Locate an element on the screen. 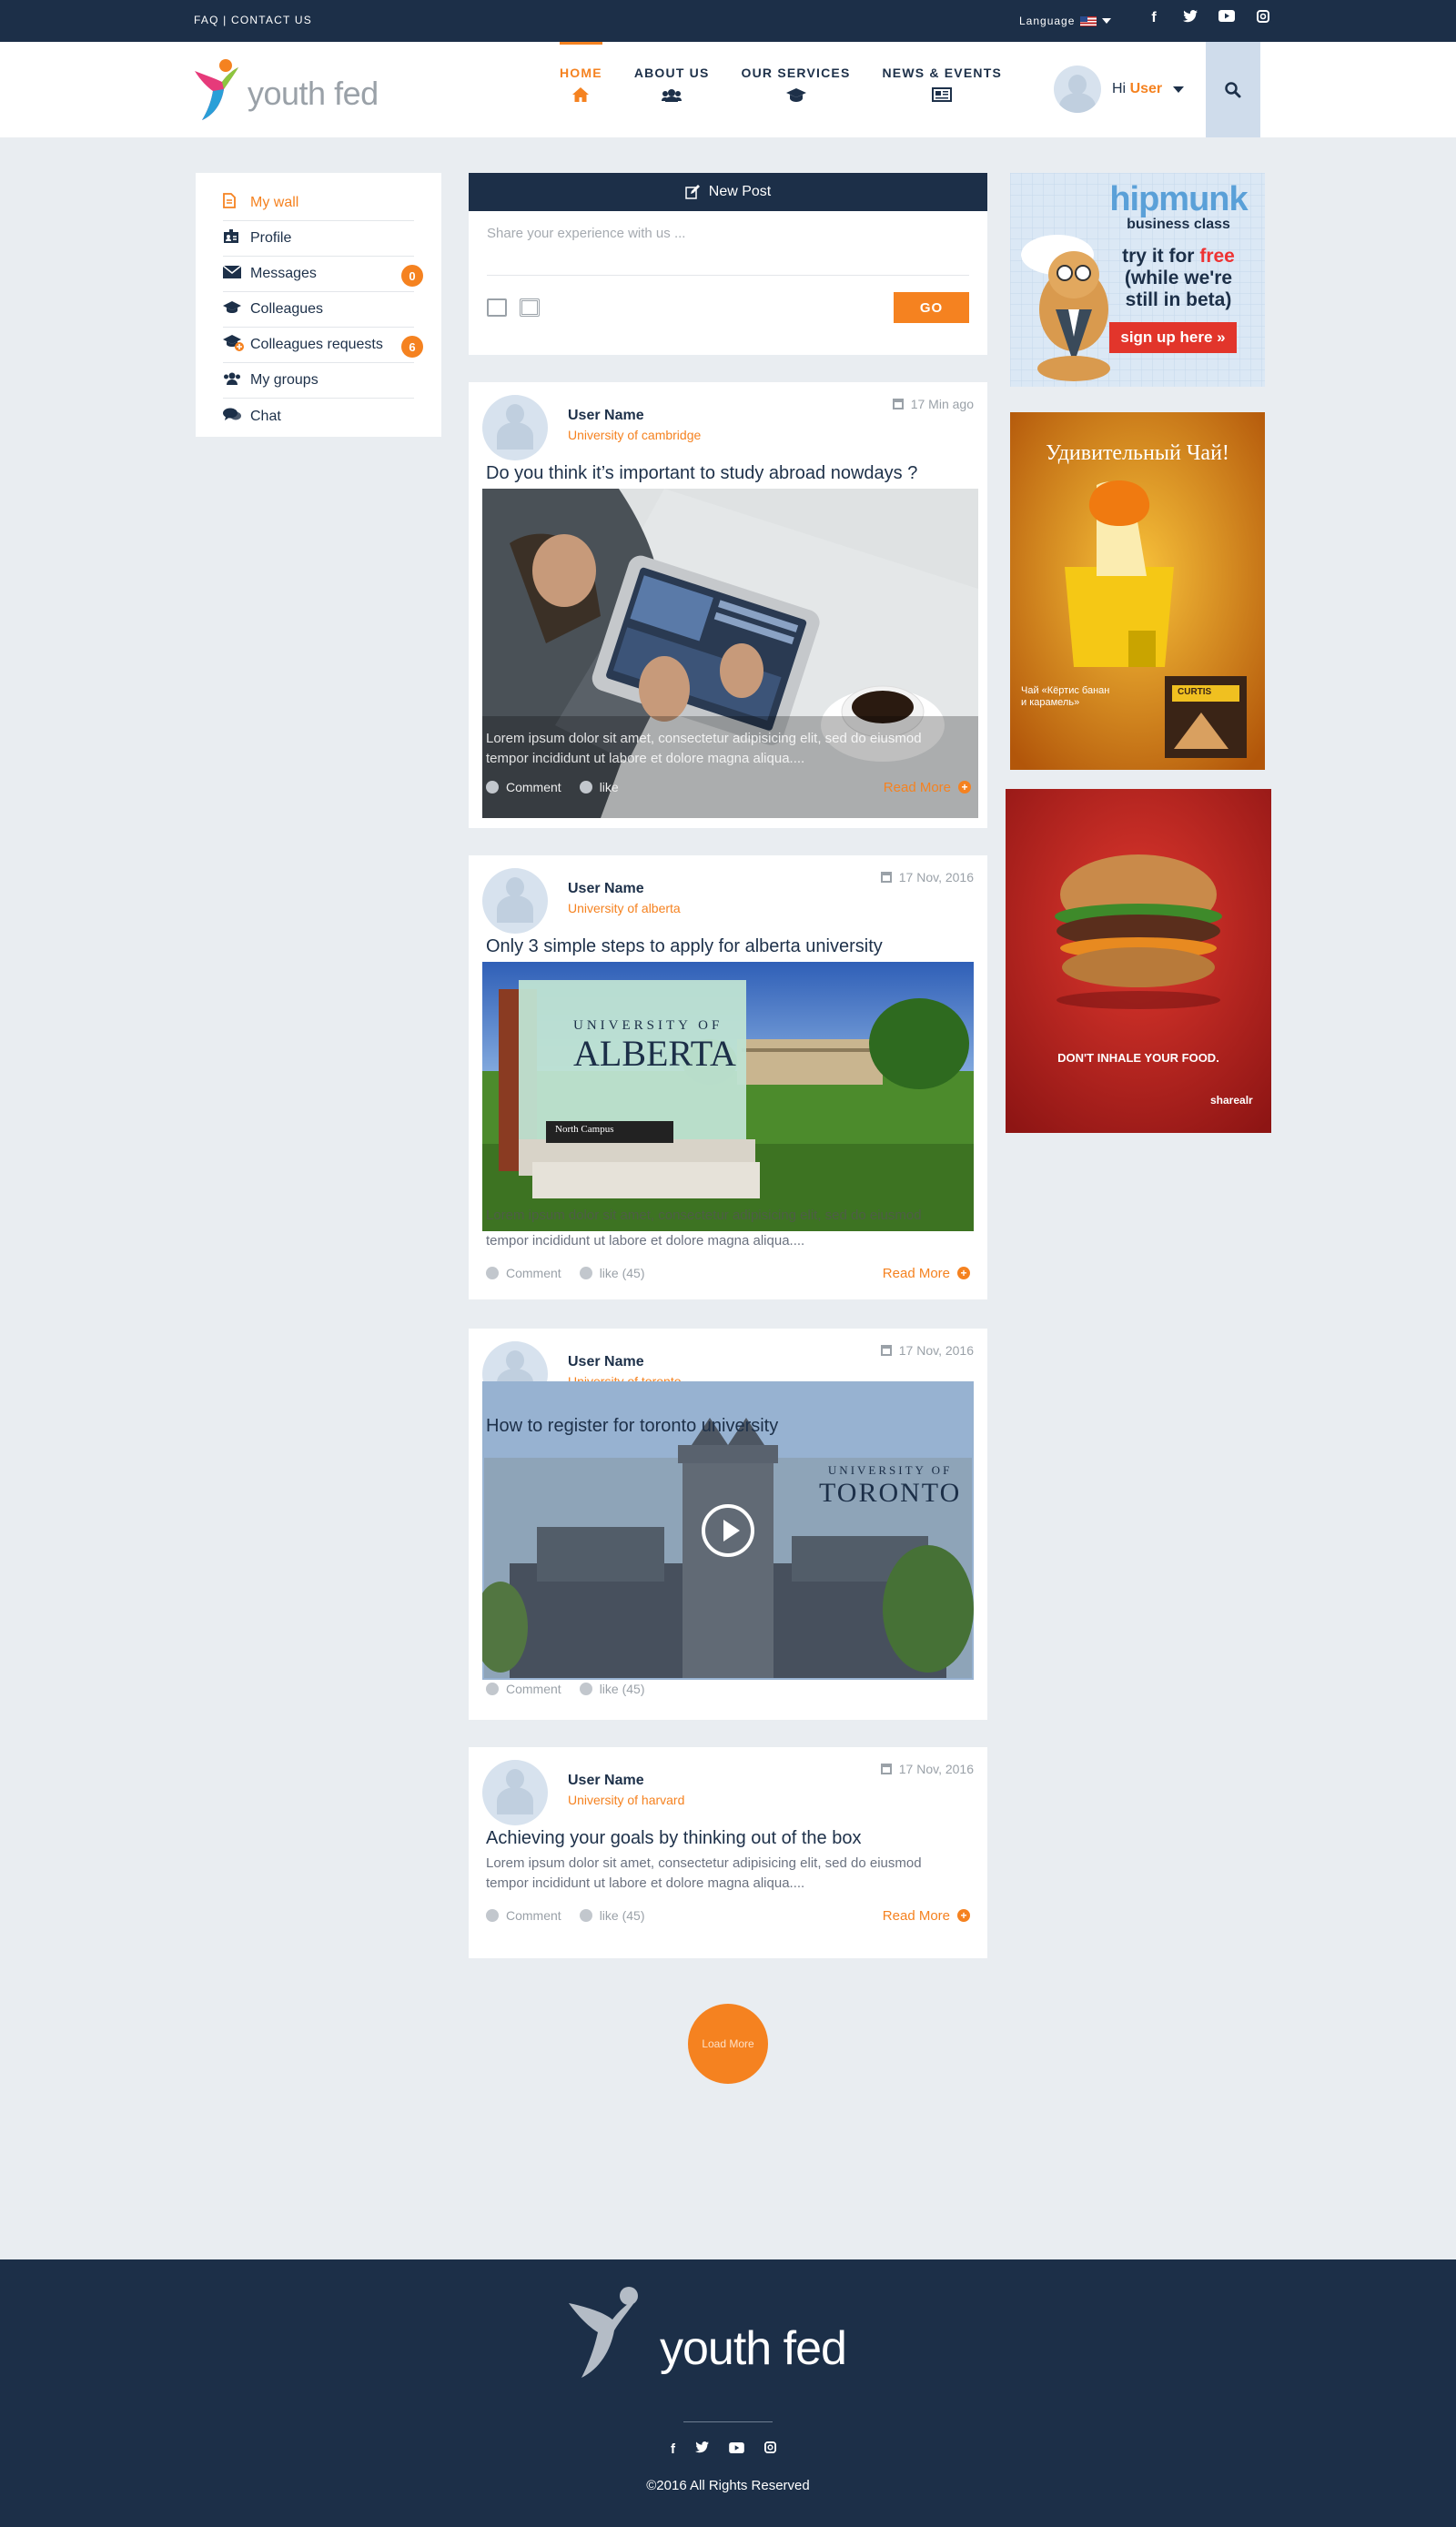  top-bar: FAQ | CONTACT US Language f is located at coordinates (728, 21).